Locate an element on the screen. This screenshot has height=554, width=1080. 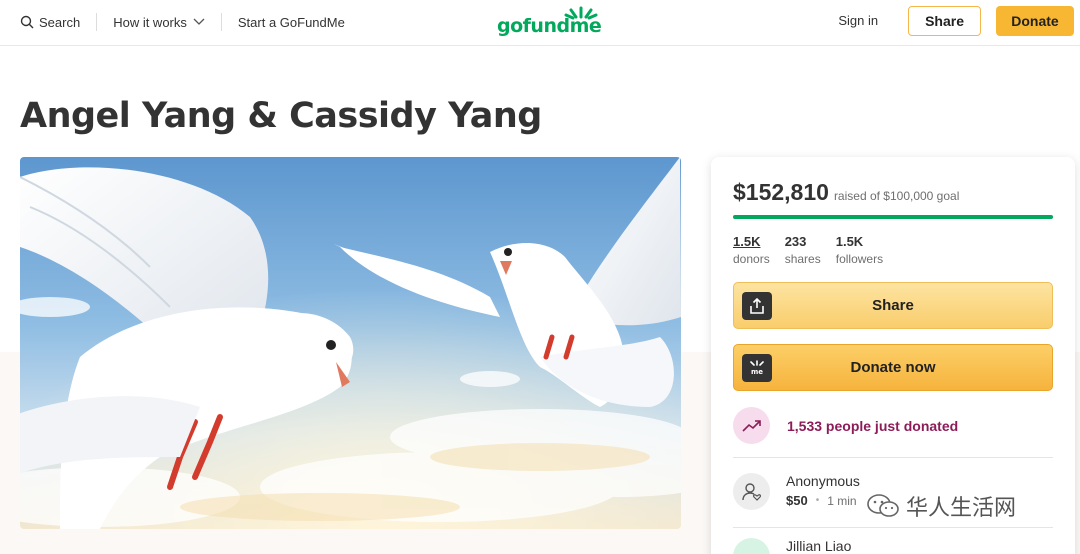
how-it-works-menu: How it works is located at coordinates (159, 22).